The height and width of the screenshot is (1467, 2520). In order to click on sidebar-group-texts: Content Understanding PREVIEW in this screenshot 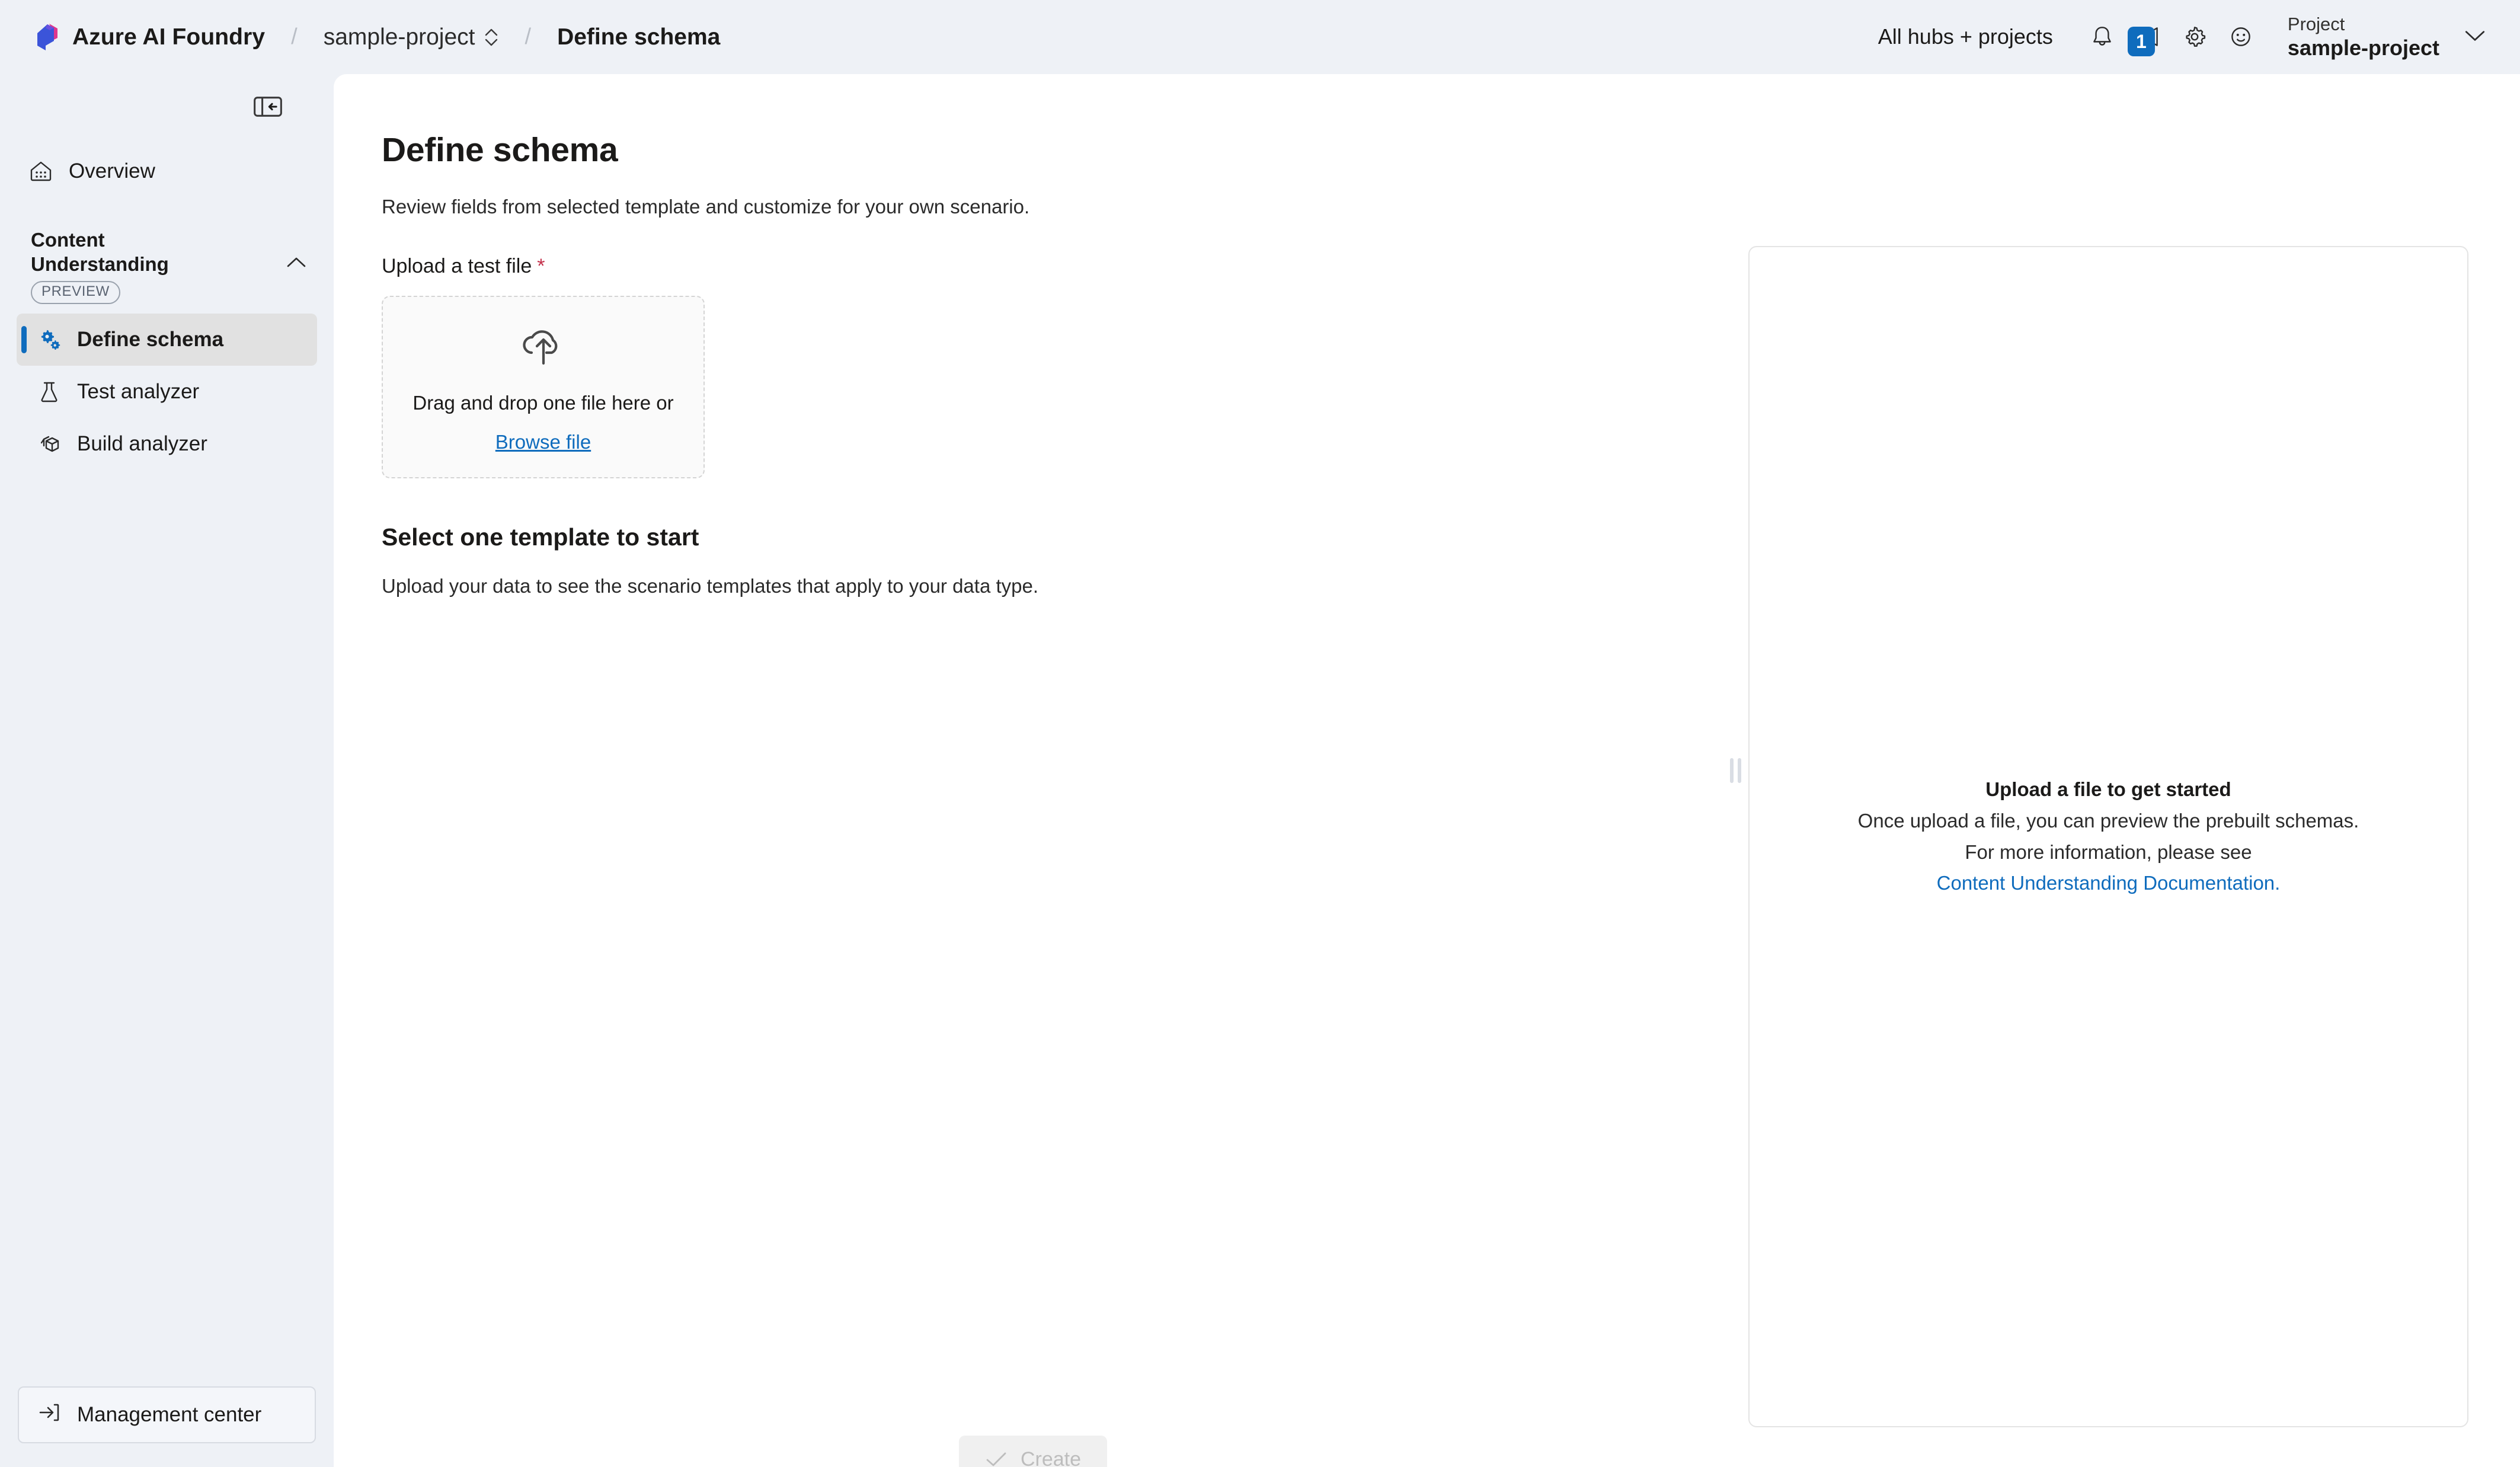, I will do `click(128, 266)`.